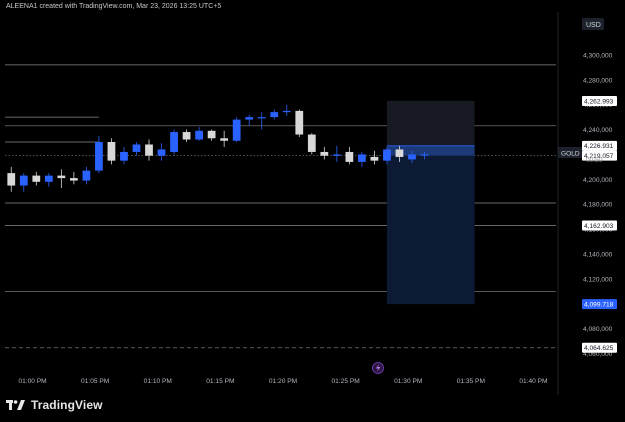 The height and width of the screenshot is (422, 625). Describe the element at coordinates (430, 225) in the screenshot. I see `stop-zone` at that location.